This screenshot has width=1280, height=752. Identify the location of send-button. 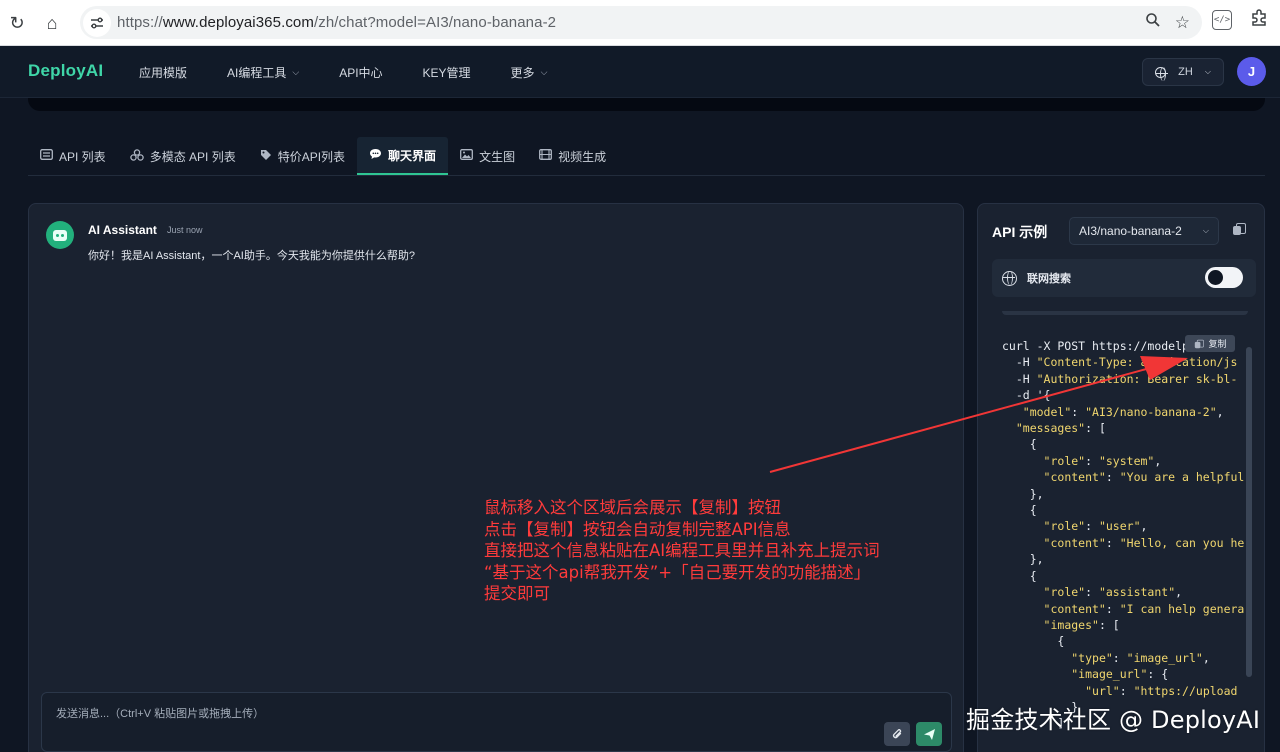
(929, 734).